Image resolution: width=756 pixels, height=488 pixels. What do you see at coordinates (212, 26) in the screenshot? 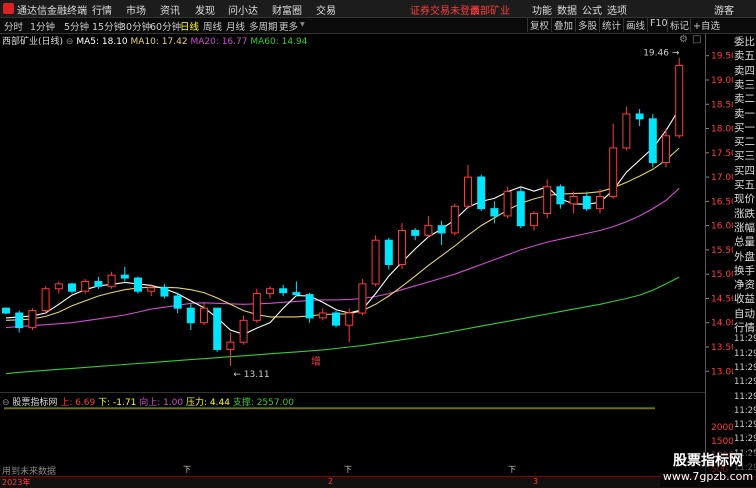
I see `period-weekly: 周线` at bounding box center [212, 26].